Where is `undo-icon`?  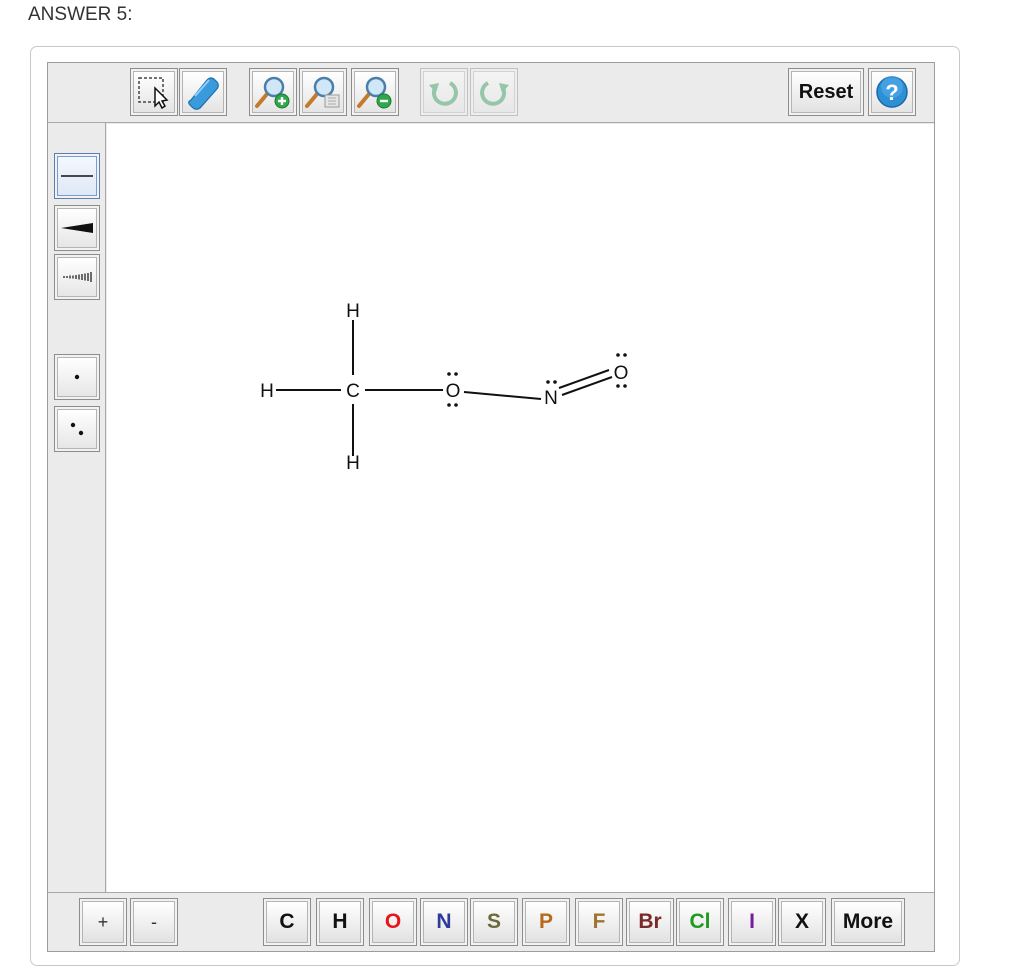
undo-icon is located at coordinates (443, 93).